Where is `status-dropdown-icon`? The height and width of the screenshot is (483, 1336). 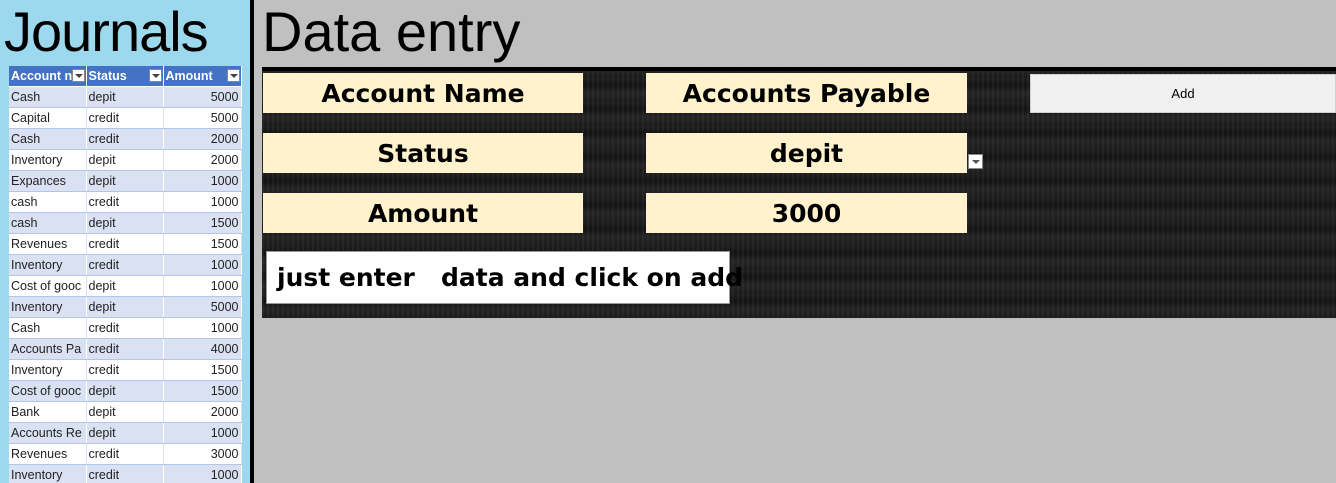
status-dropdown-icon is located at coordinates (975, 161).